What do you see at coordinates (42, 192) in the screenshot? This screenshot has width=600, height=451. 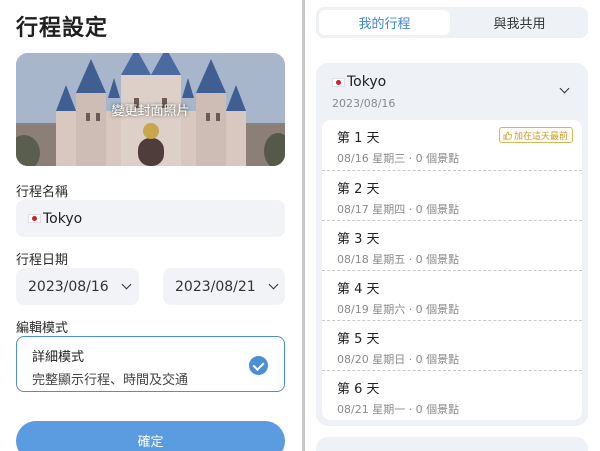 I see `trip-name-label: 行程名稱` at bounding box center [42, 192].